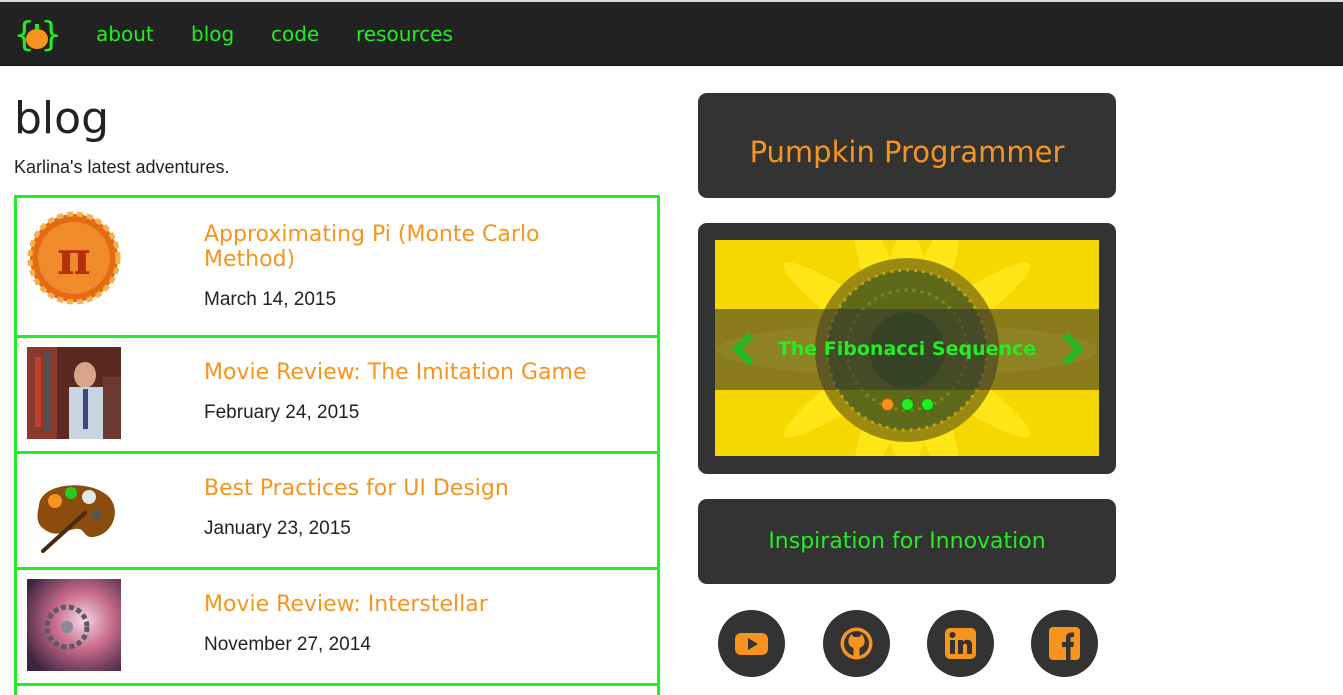  What do you see at coordinates (1072, 349) in the screenshot?
I see `chevron-right-icon` at bounding box center [1072, 349].